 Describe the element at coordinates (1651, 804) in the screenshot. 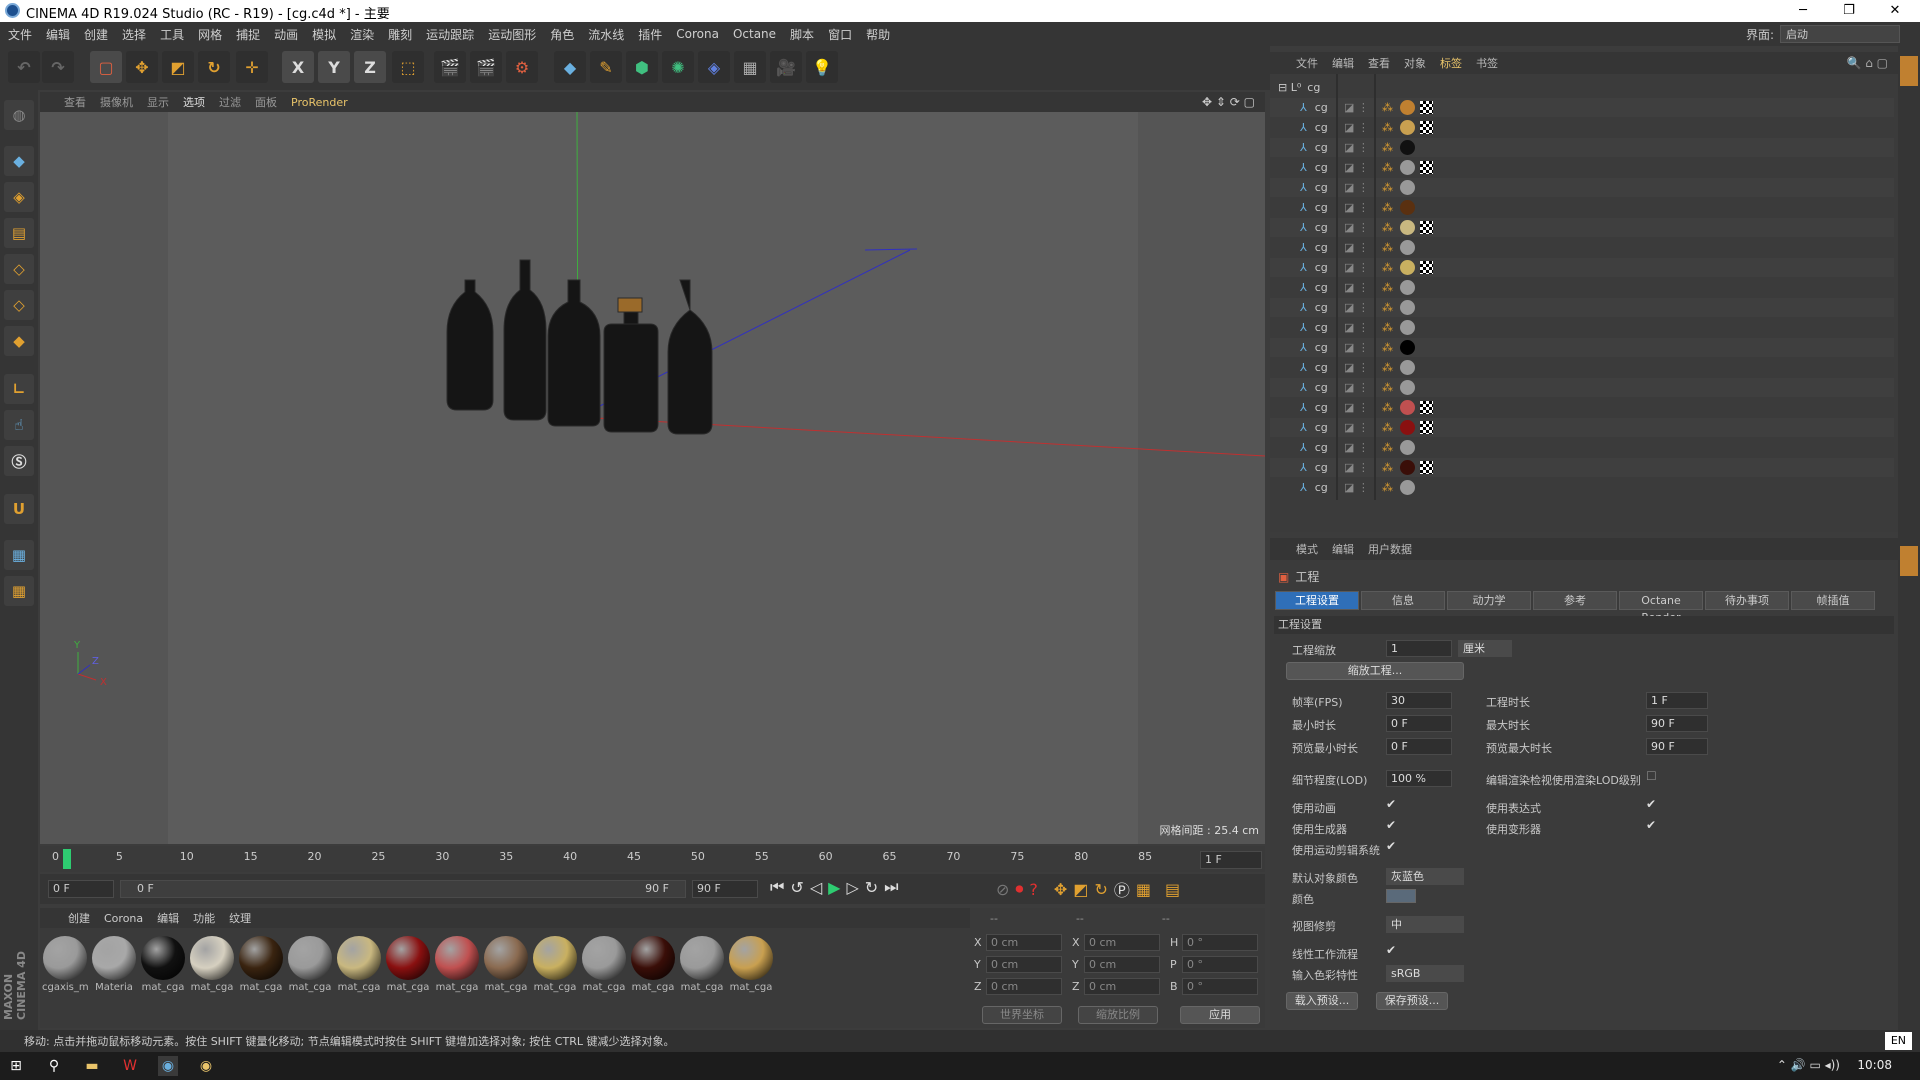

I see `use-expression-checkbox: ✔` at that location.